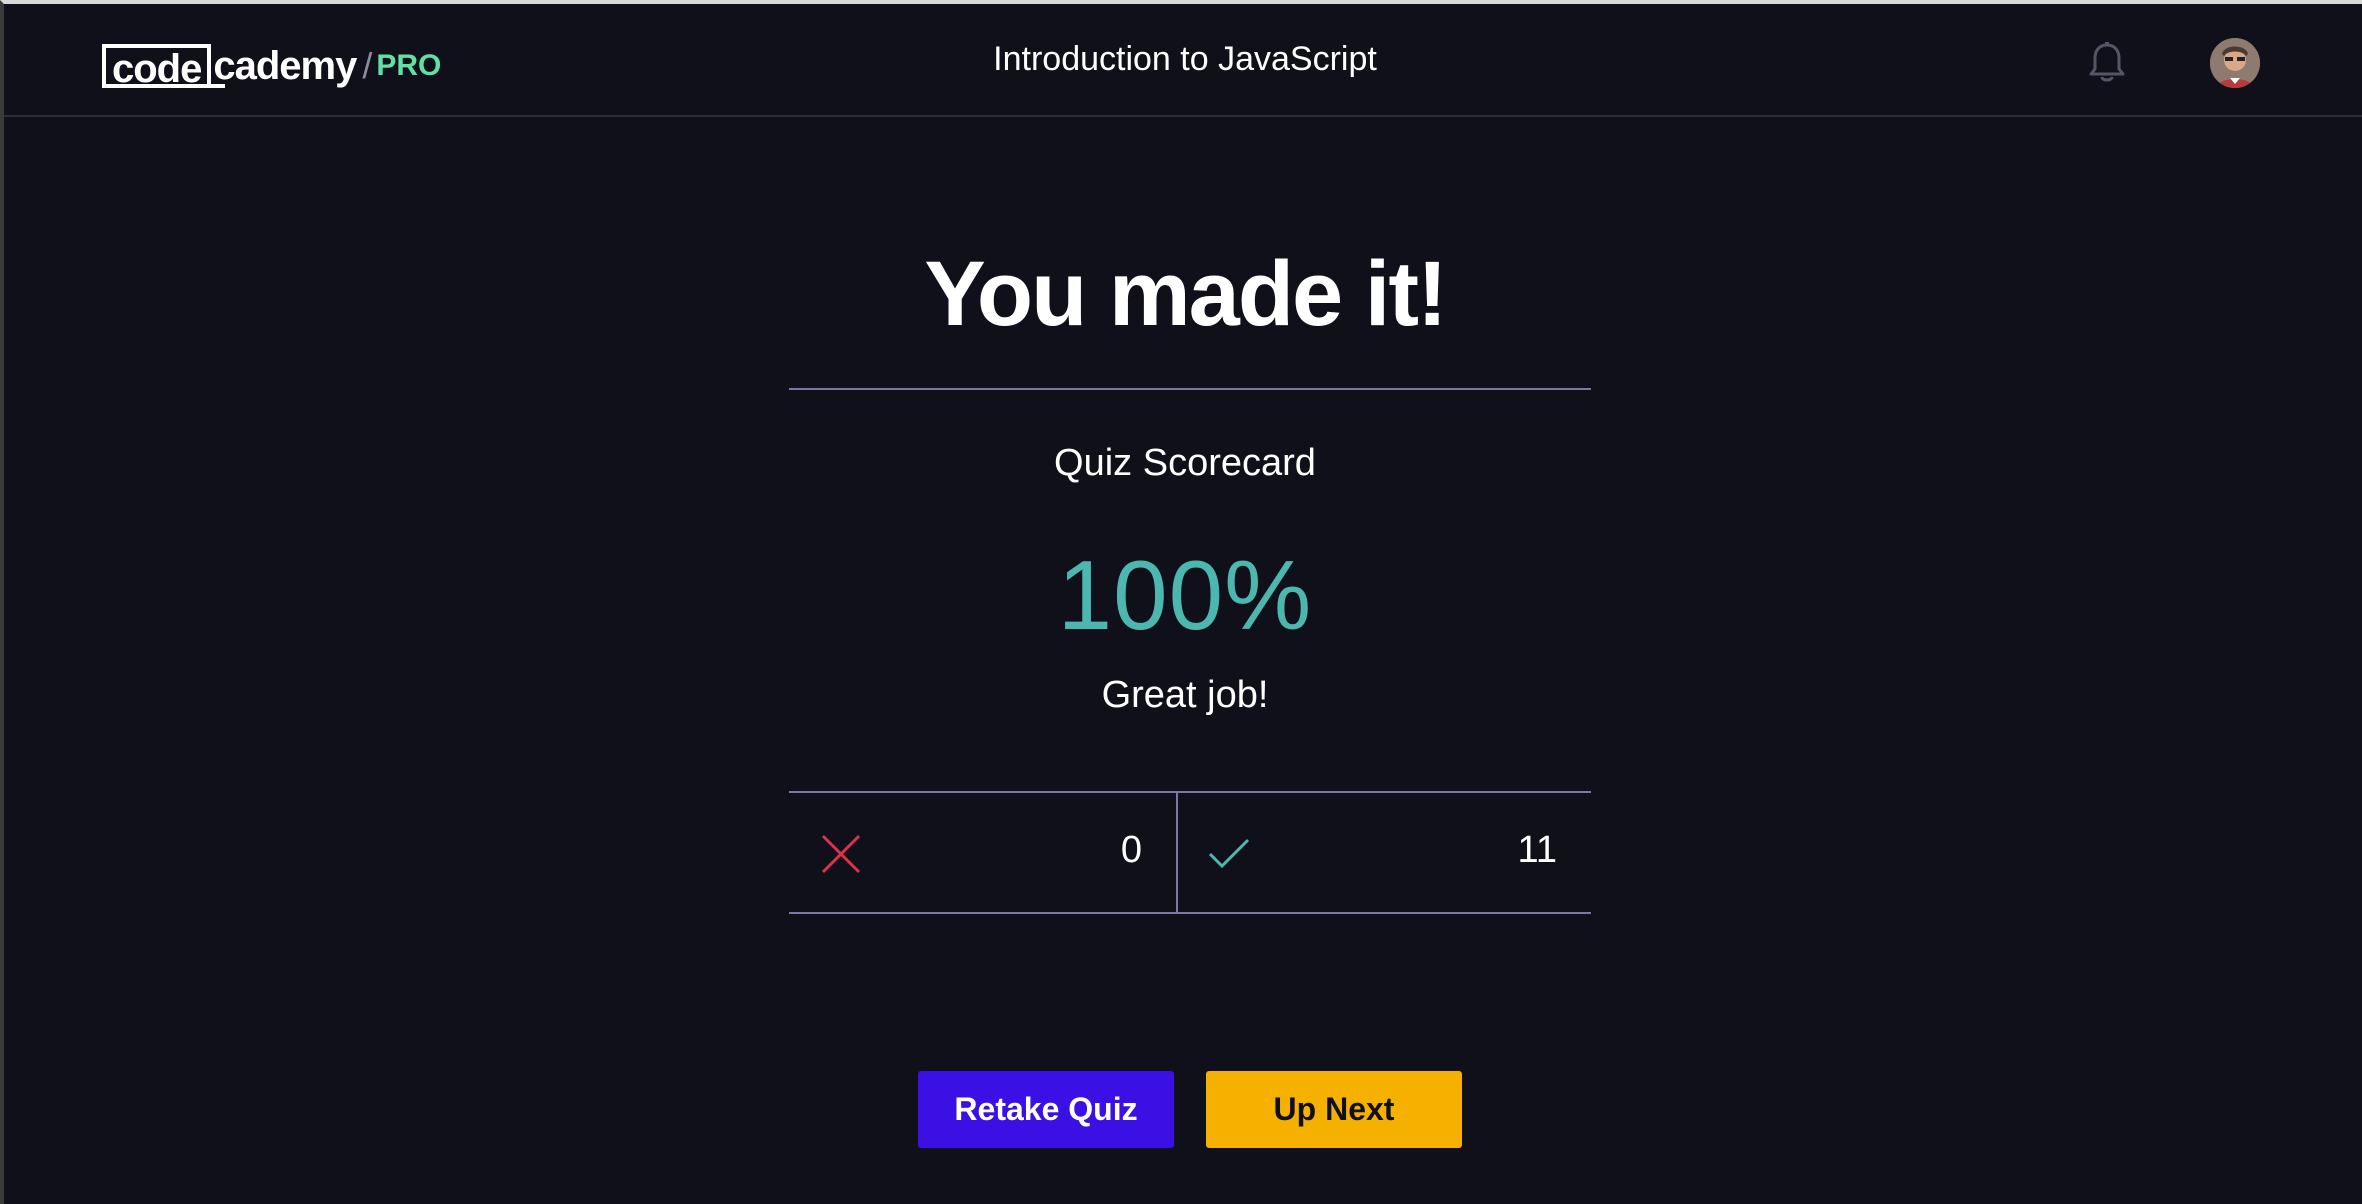 This screenshot has height=1204, width=2362. Describe the element at coordinates (1131, 850) in the screenshot. I see `incorrect-count: 0` at that location.